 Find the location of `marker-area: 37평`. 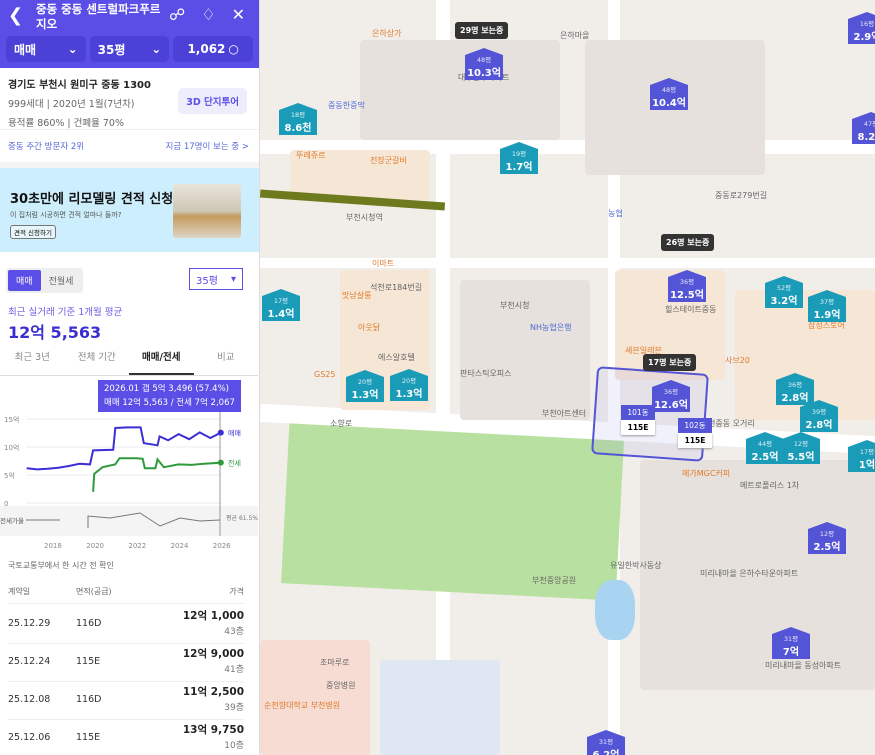

marker-area: 37평 is located at coordinates (827, 302).